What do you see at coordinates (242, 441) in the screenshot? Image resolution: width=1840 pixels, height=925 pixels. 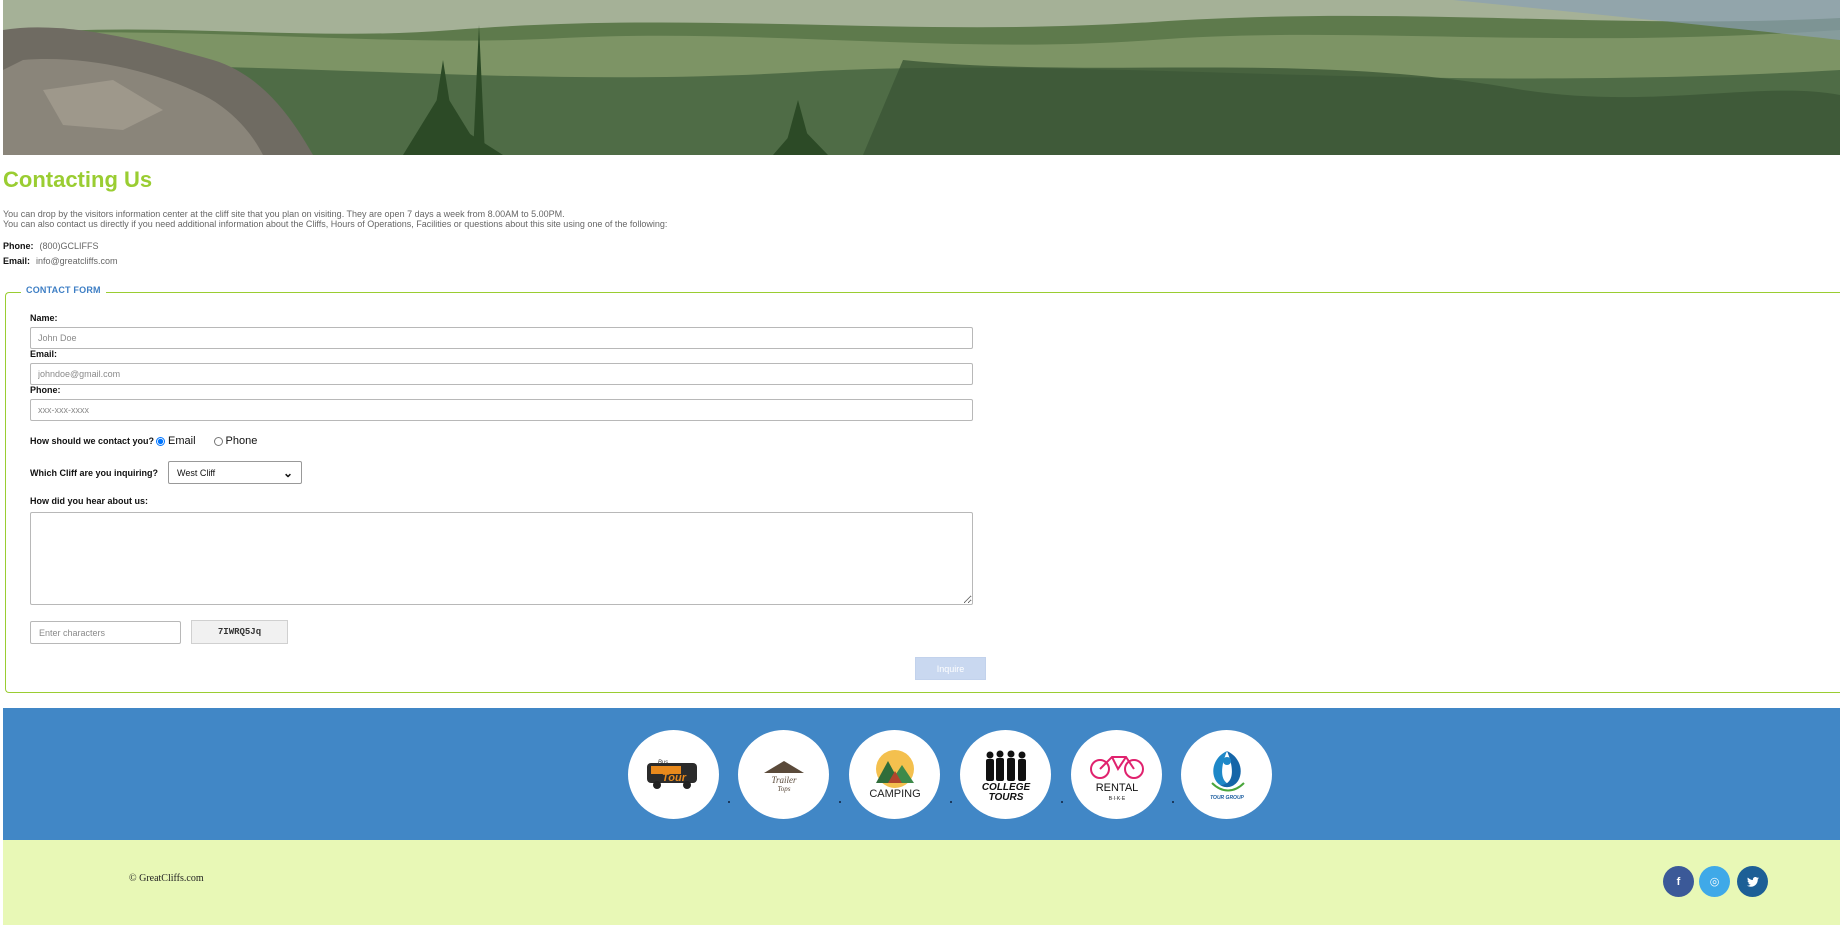 I see `contact-method-phone-label: Phone` at bounding box center [242, 441].